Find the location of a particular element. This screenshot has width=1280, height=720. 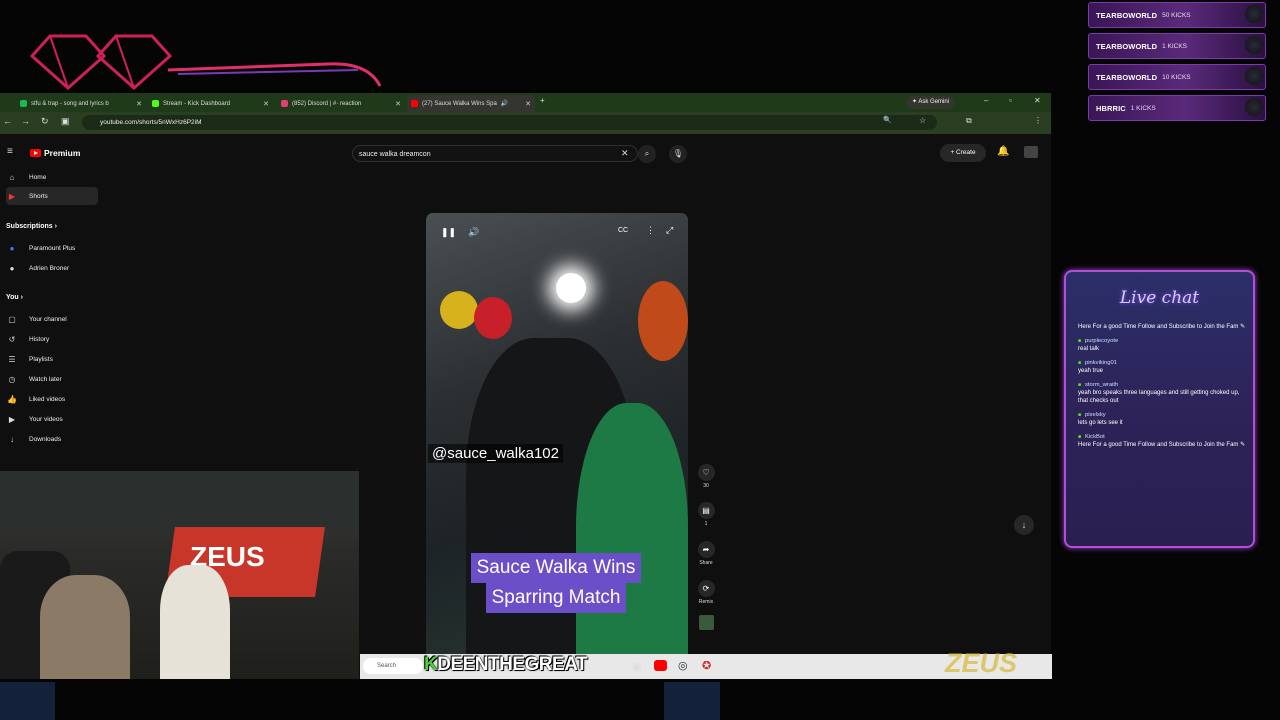

notifications-bell-icon: 🔔 is located at coordinates (1003, 151).